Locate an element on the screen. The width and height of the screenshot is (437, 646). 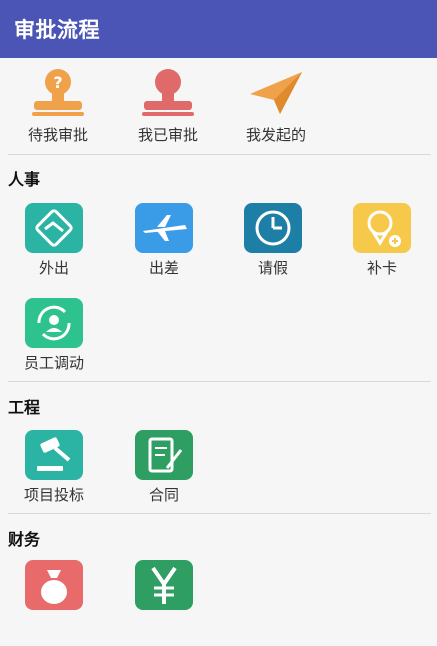
employee-transfer-button: 员工调动 is located at coordinates (54, 341).